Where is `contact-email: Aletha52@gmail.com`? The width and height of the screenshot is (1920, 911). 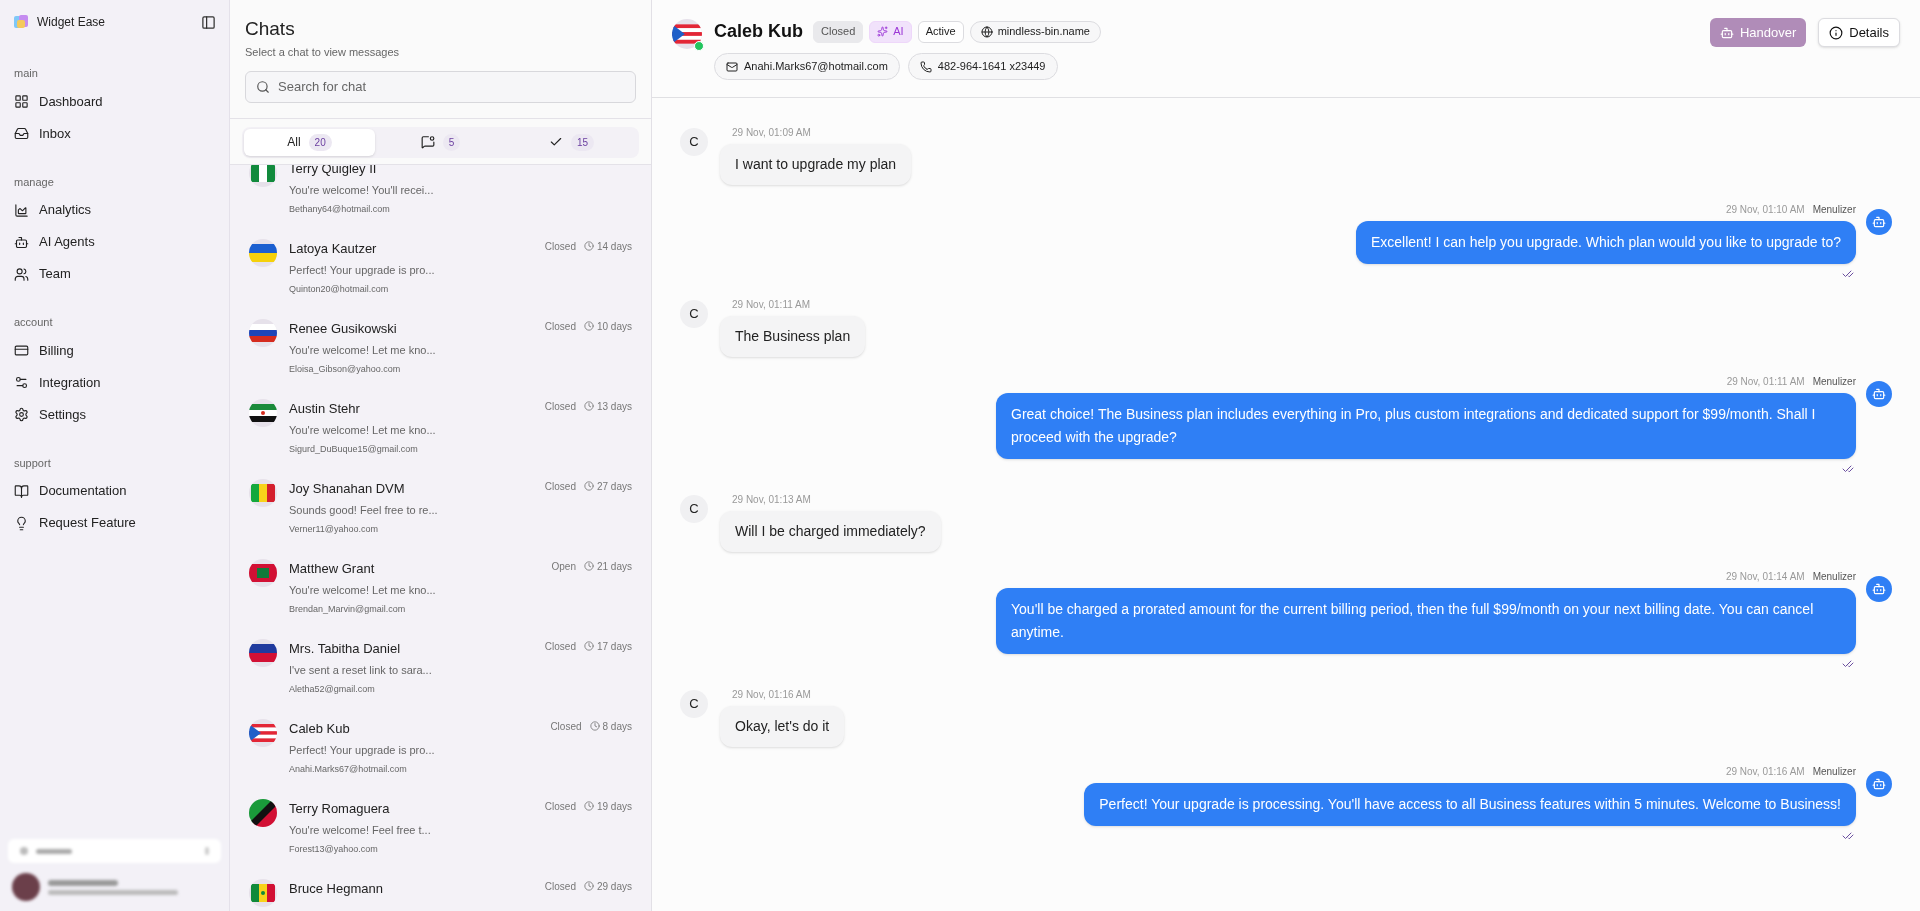 contact-email: Aletha52@gmail.com is located at coordinates (332, 689).